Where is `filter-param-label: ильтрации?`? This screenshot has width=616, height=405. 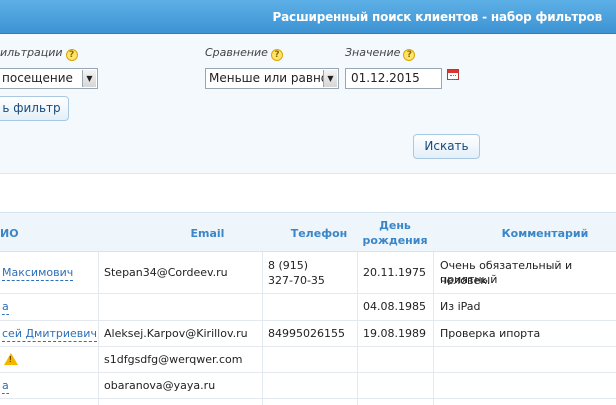
filter-param-label: ильтрации? is located at coordinates (39, 53).